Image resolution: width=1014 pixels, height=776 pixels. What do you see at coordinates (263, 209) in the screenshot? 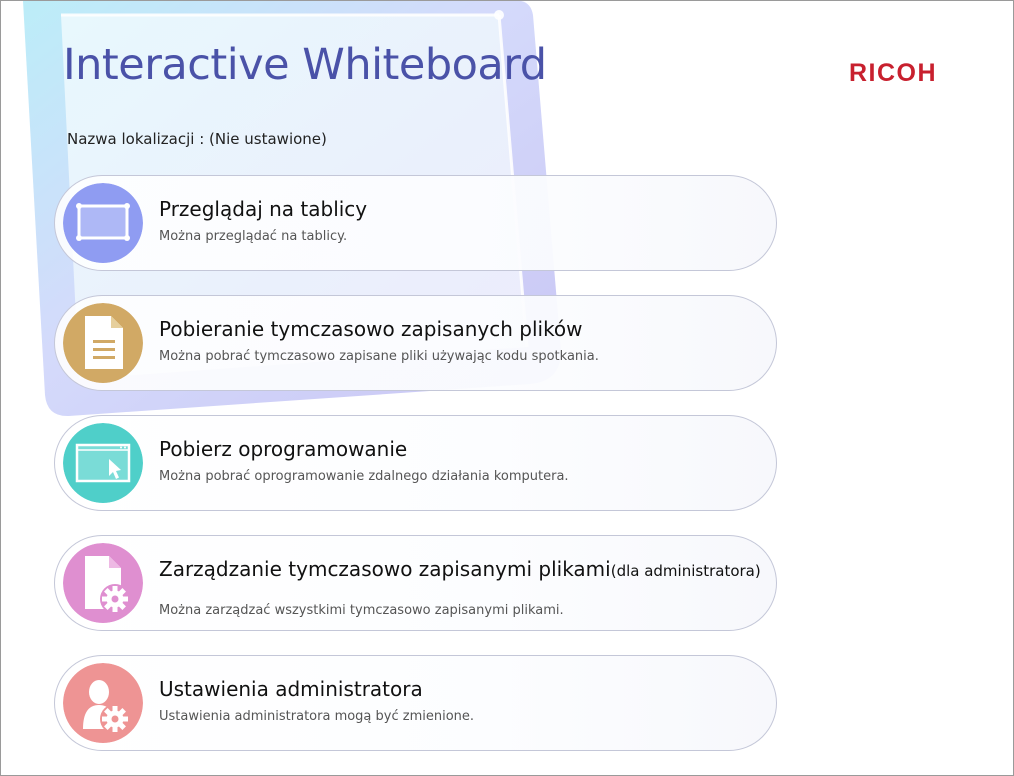
I see `menu-item-title: Przeglądaj na tablicy` at bounding box center [263, 209].